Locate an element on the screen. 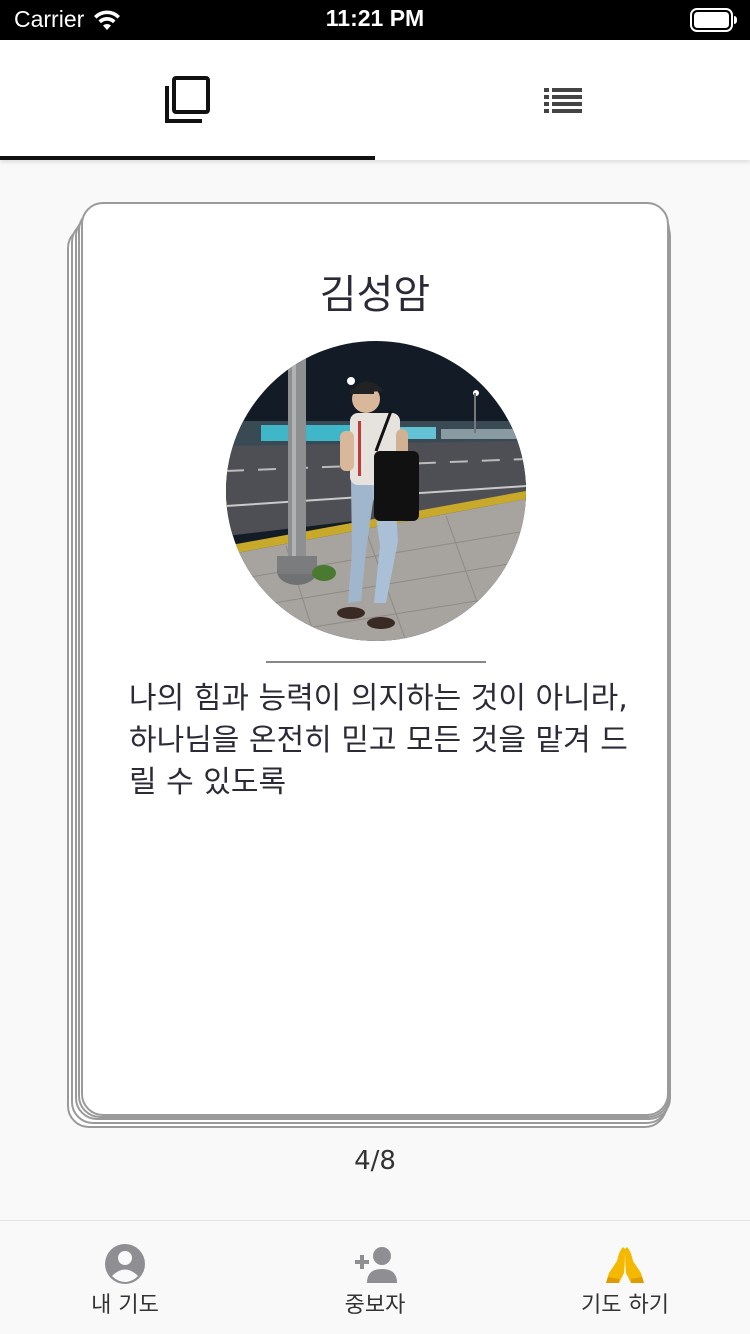 This screenshot has width=750, height=1334. nav-intercessors: 중보자 is located at coordinates (375, 1277).